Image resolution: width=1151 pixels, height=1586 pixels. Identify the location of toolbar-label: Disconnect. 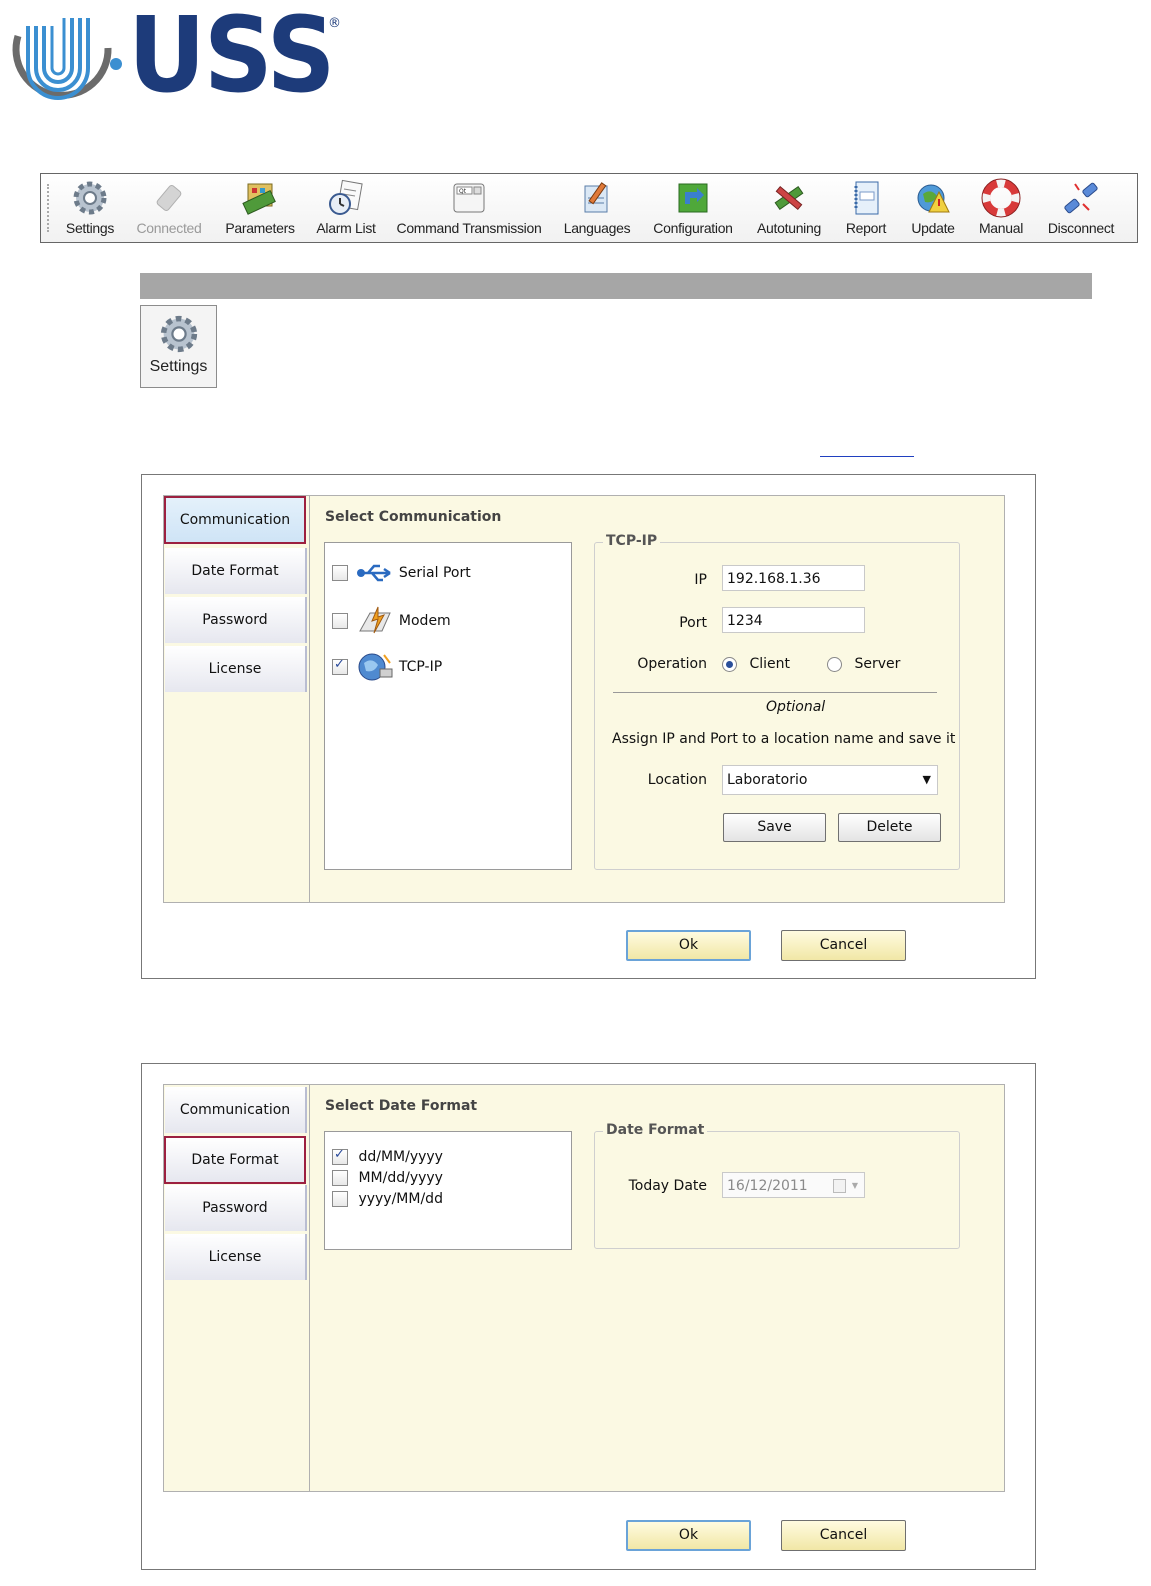
(1081, 228).